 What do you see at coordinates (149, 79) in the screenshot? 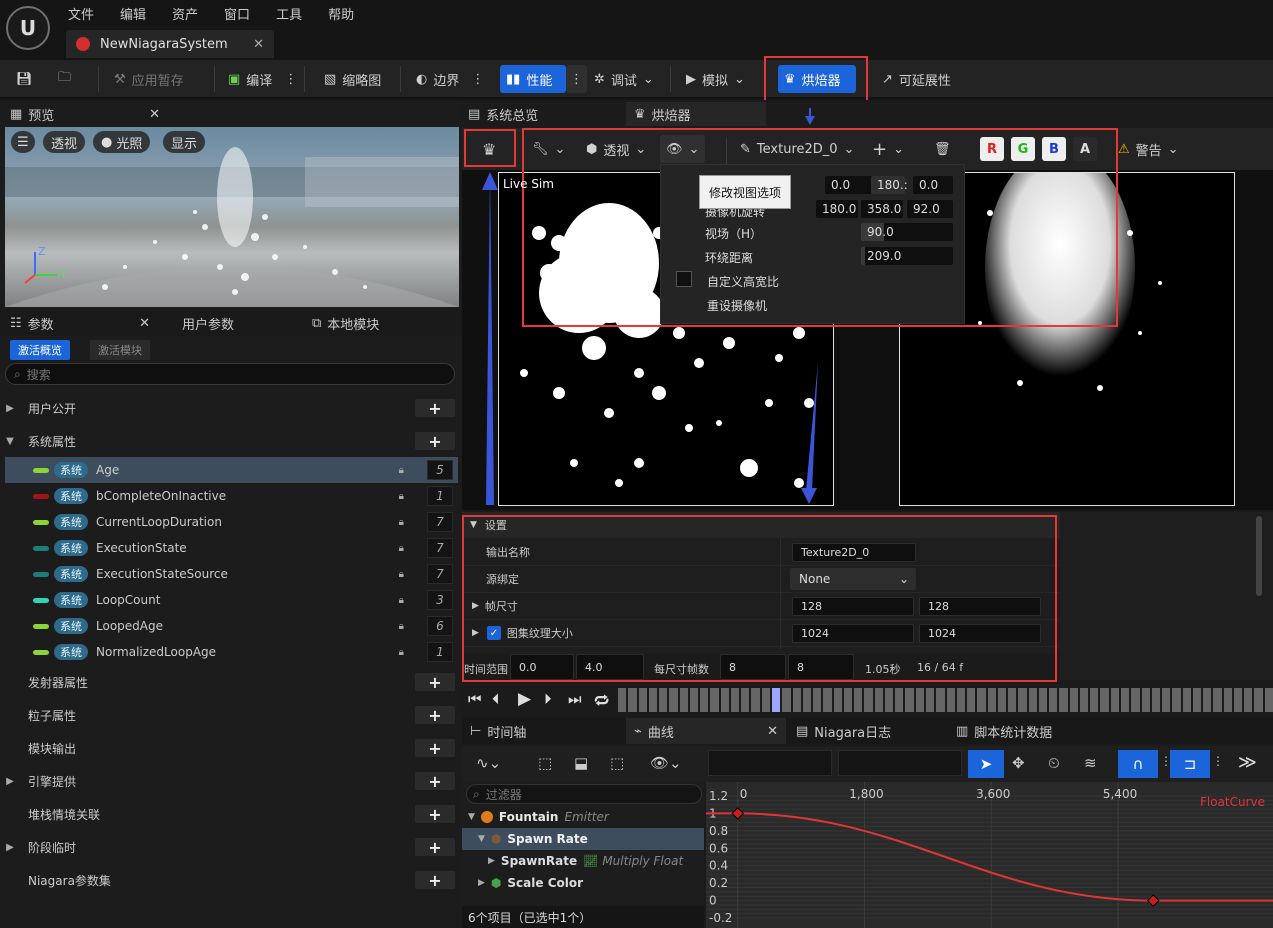
I see `apply-cache-button: ⚒ 应用暂存` at bounding box center [149, 79].